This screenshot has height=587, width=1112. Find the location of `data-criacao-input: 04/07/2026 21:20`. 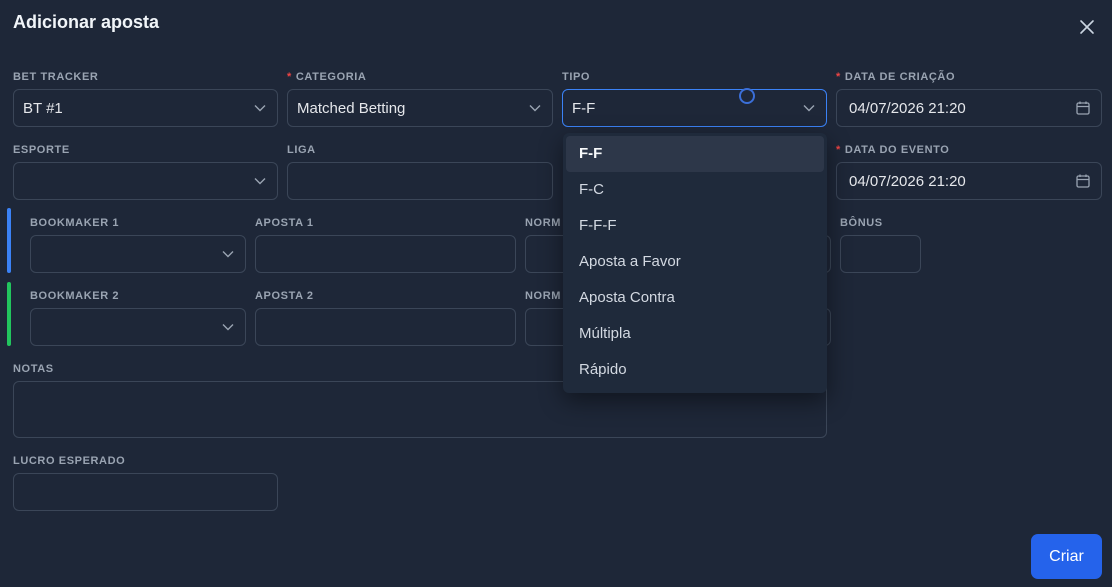

data-criacao-input: 04/07/2026 21:20 is located at coordinates (969, 108).